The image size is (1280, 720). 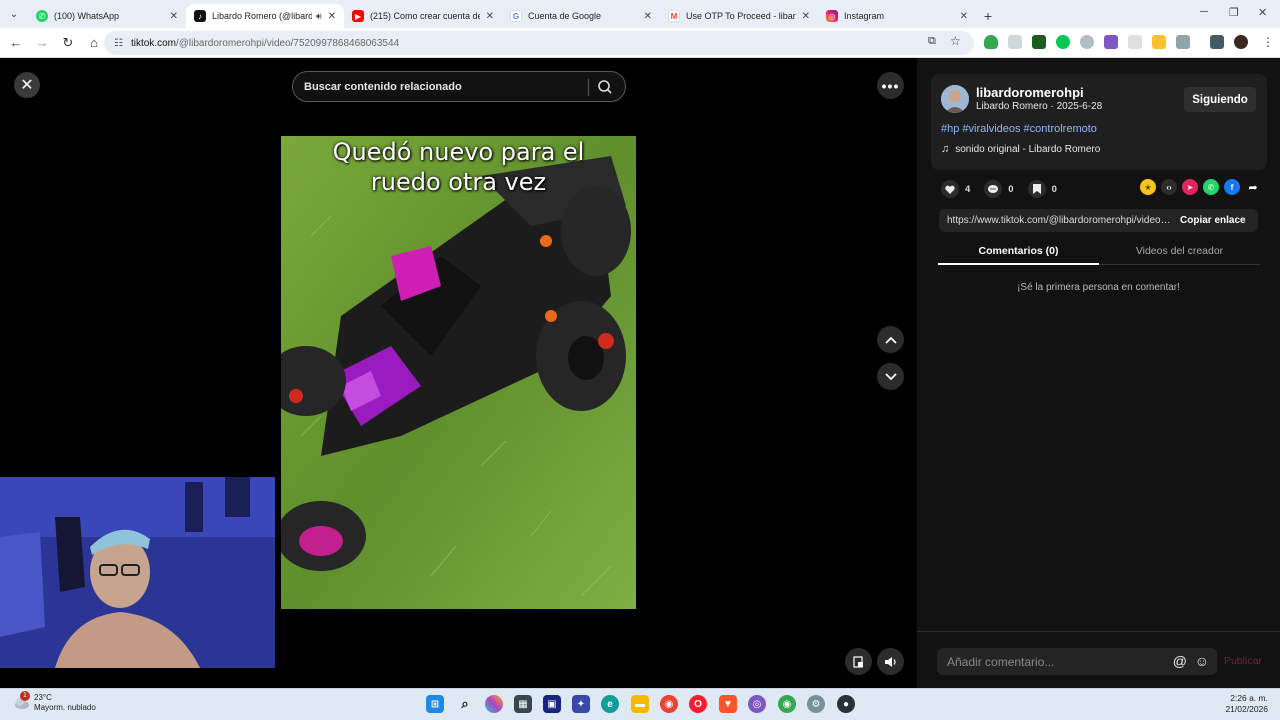 I want to click on brave-icon: ▼, so click(x=728, y=704).